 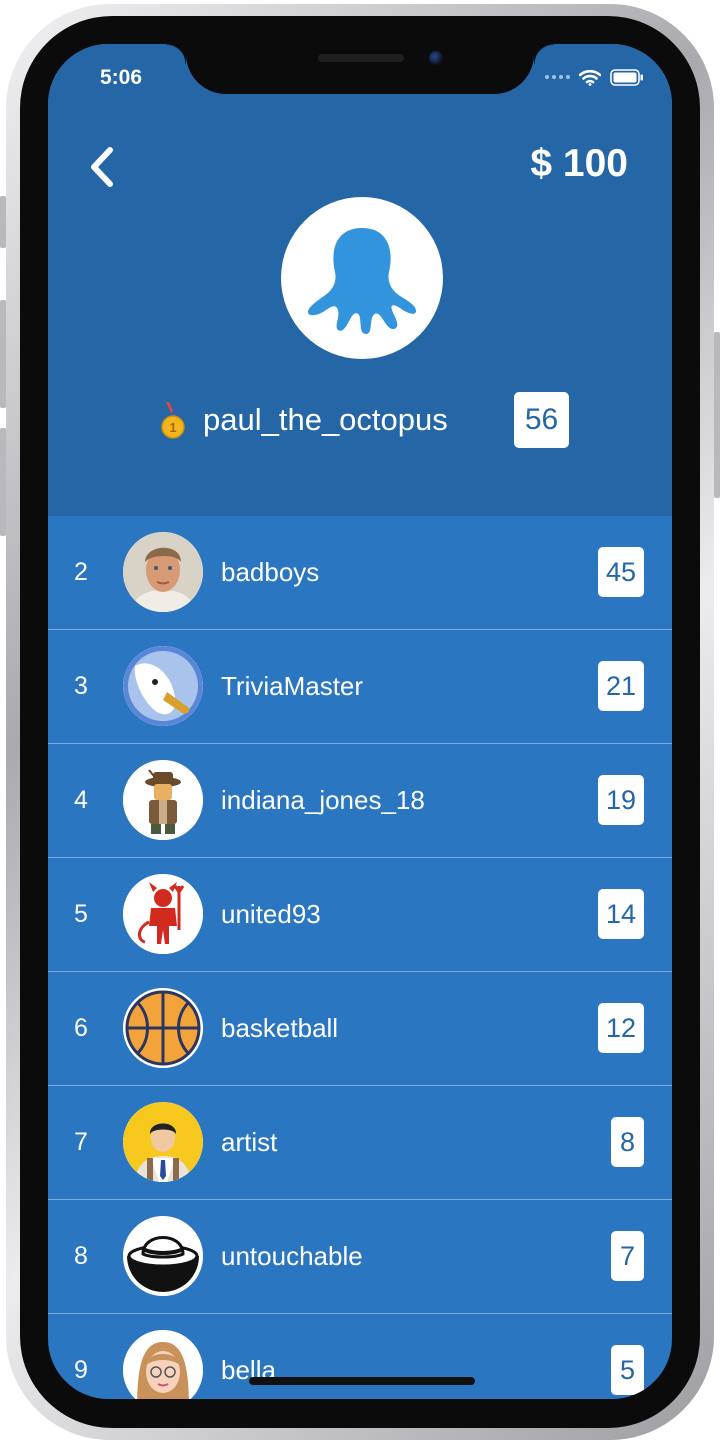 What do you see at coordinates (172, 427) in the screenshot?
I see `svg-text: 1` at bounding box center [172, 427].